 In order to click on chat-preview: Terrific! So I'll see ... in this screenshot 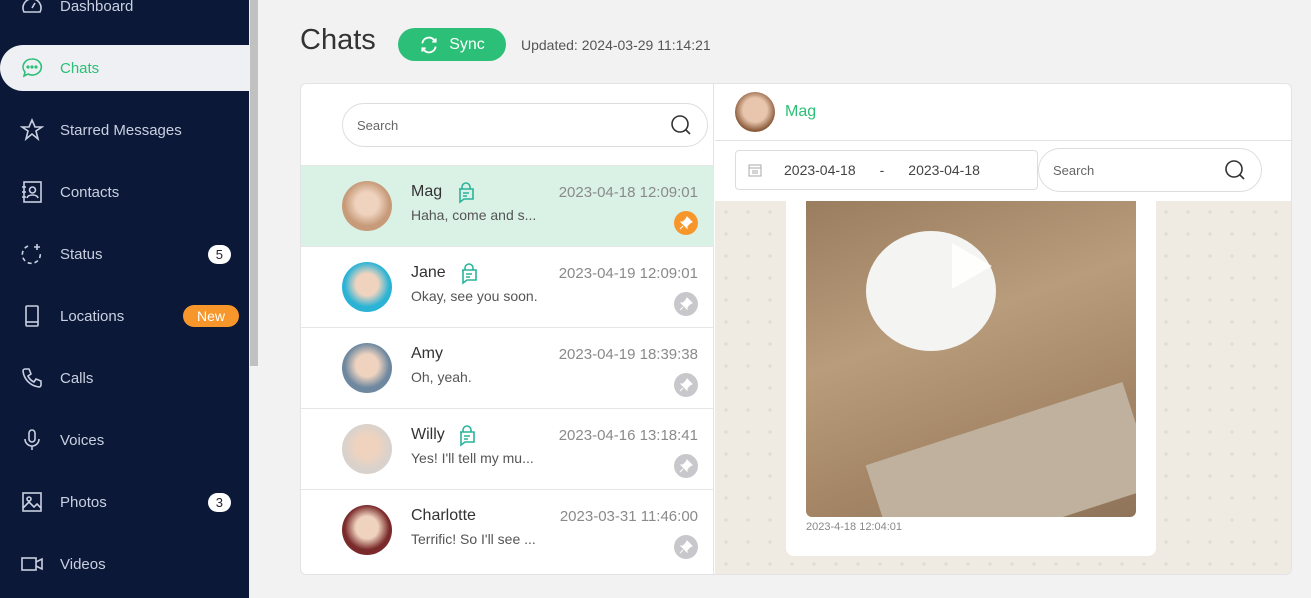, I will do `click(473, 539)`.